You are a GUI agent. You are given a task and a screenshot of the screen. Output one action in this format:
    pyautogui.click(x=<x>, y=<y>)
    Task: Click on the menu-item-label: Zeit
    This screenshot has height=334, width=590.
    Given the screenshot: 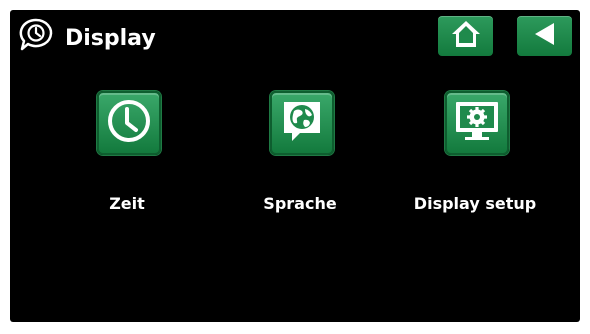 What is the action you would take?
    pyautogui.click(x=127, y=203)
    